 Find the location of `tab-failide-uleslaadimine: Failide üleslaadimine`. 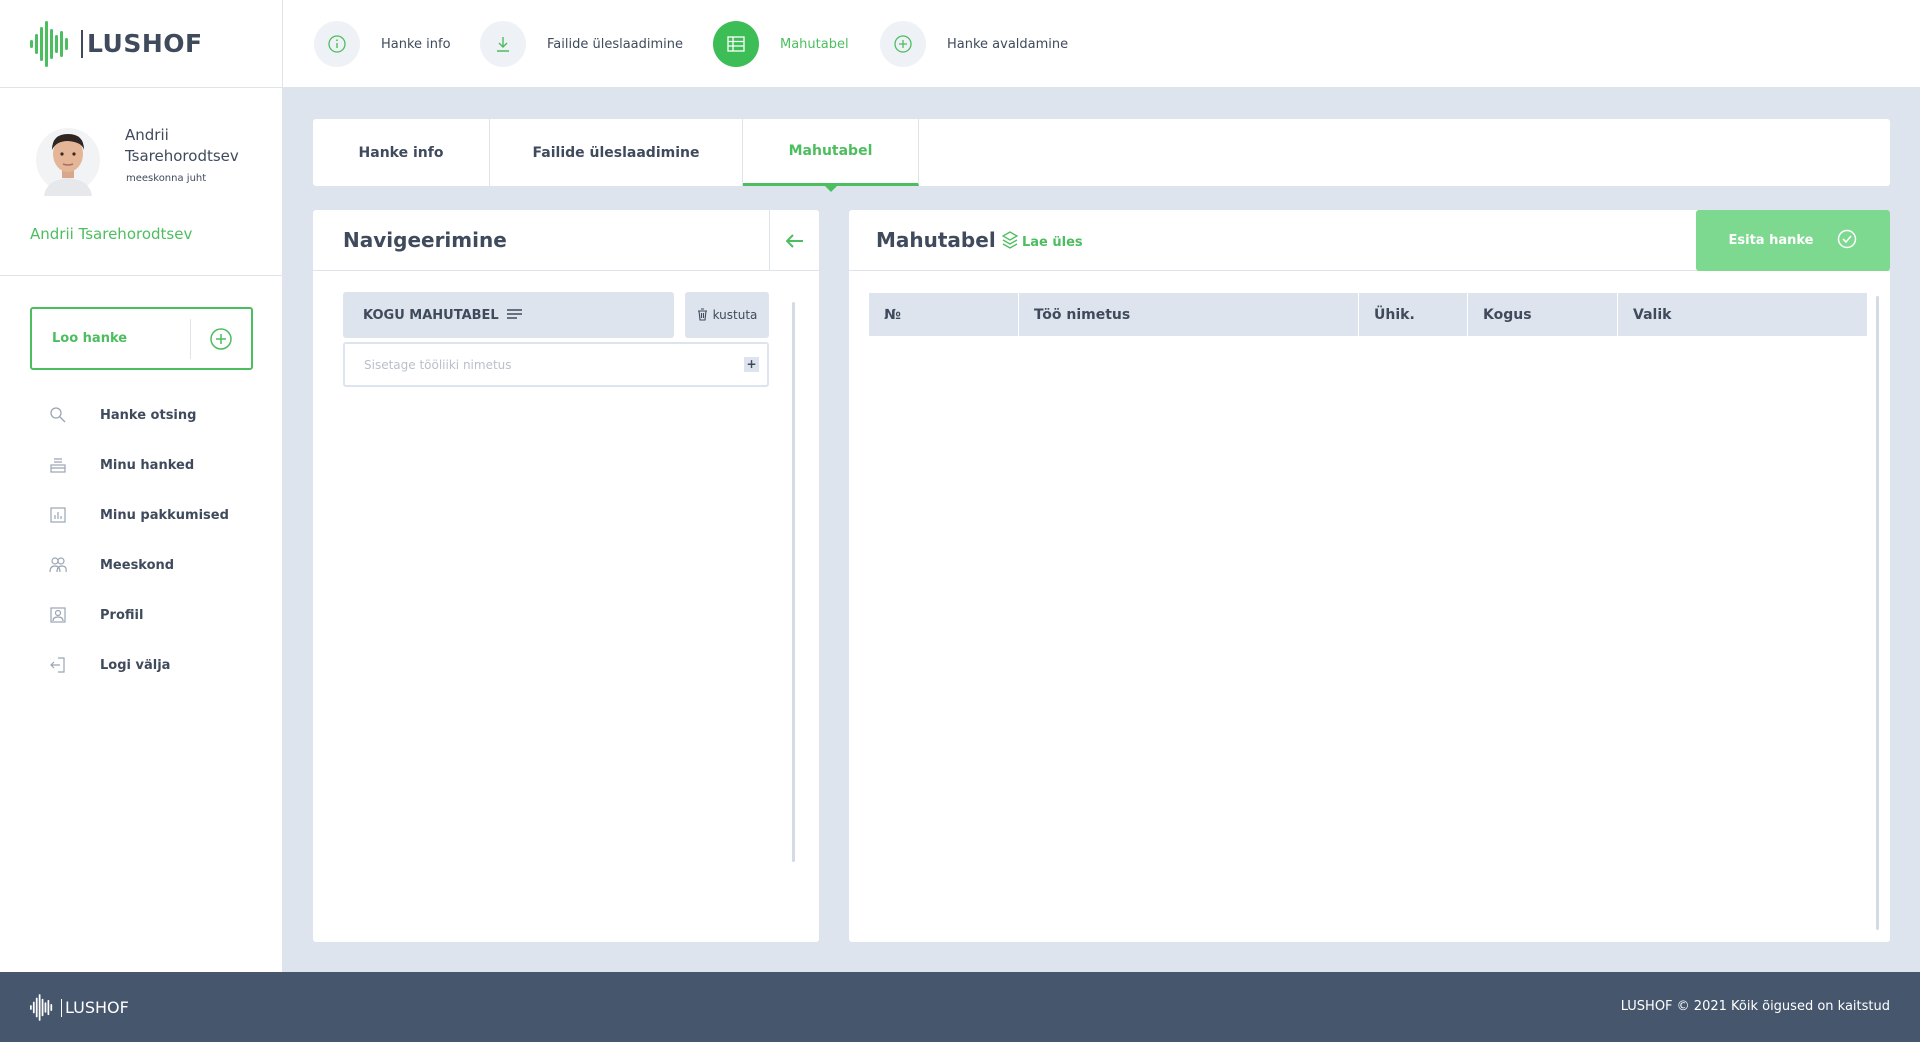

tab-failide-uleslaadimine: Failide üleslaadimine is located at coordinates (616, 152).